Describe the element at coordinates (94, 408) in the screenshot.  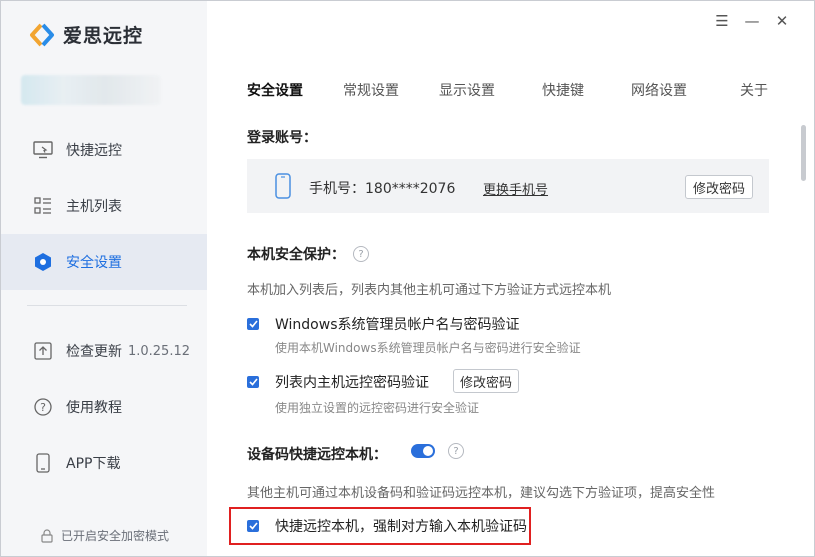
I see `sidebar-item-label: 使用教程` at that location.